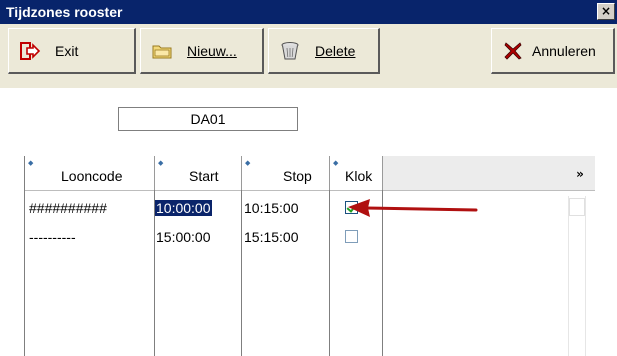 This screenshot has width=617, height=356. Describe the element at coordinates (92, 176) in the screenshot. I see `column-header-label: Looncode` at that location.